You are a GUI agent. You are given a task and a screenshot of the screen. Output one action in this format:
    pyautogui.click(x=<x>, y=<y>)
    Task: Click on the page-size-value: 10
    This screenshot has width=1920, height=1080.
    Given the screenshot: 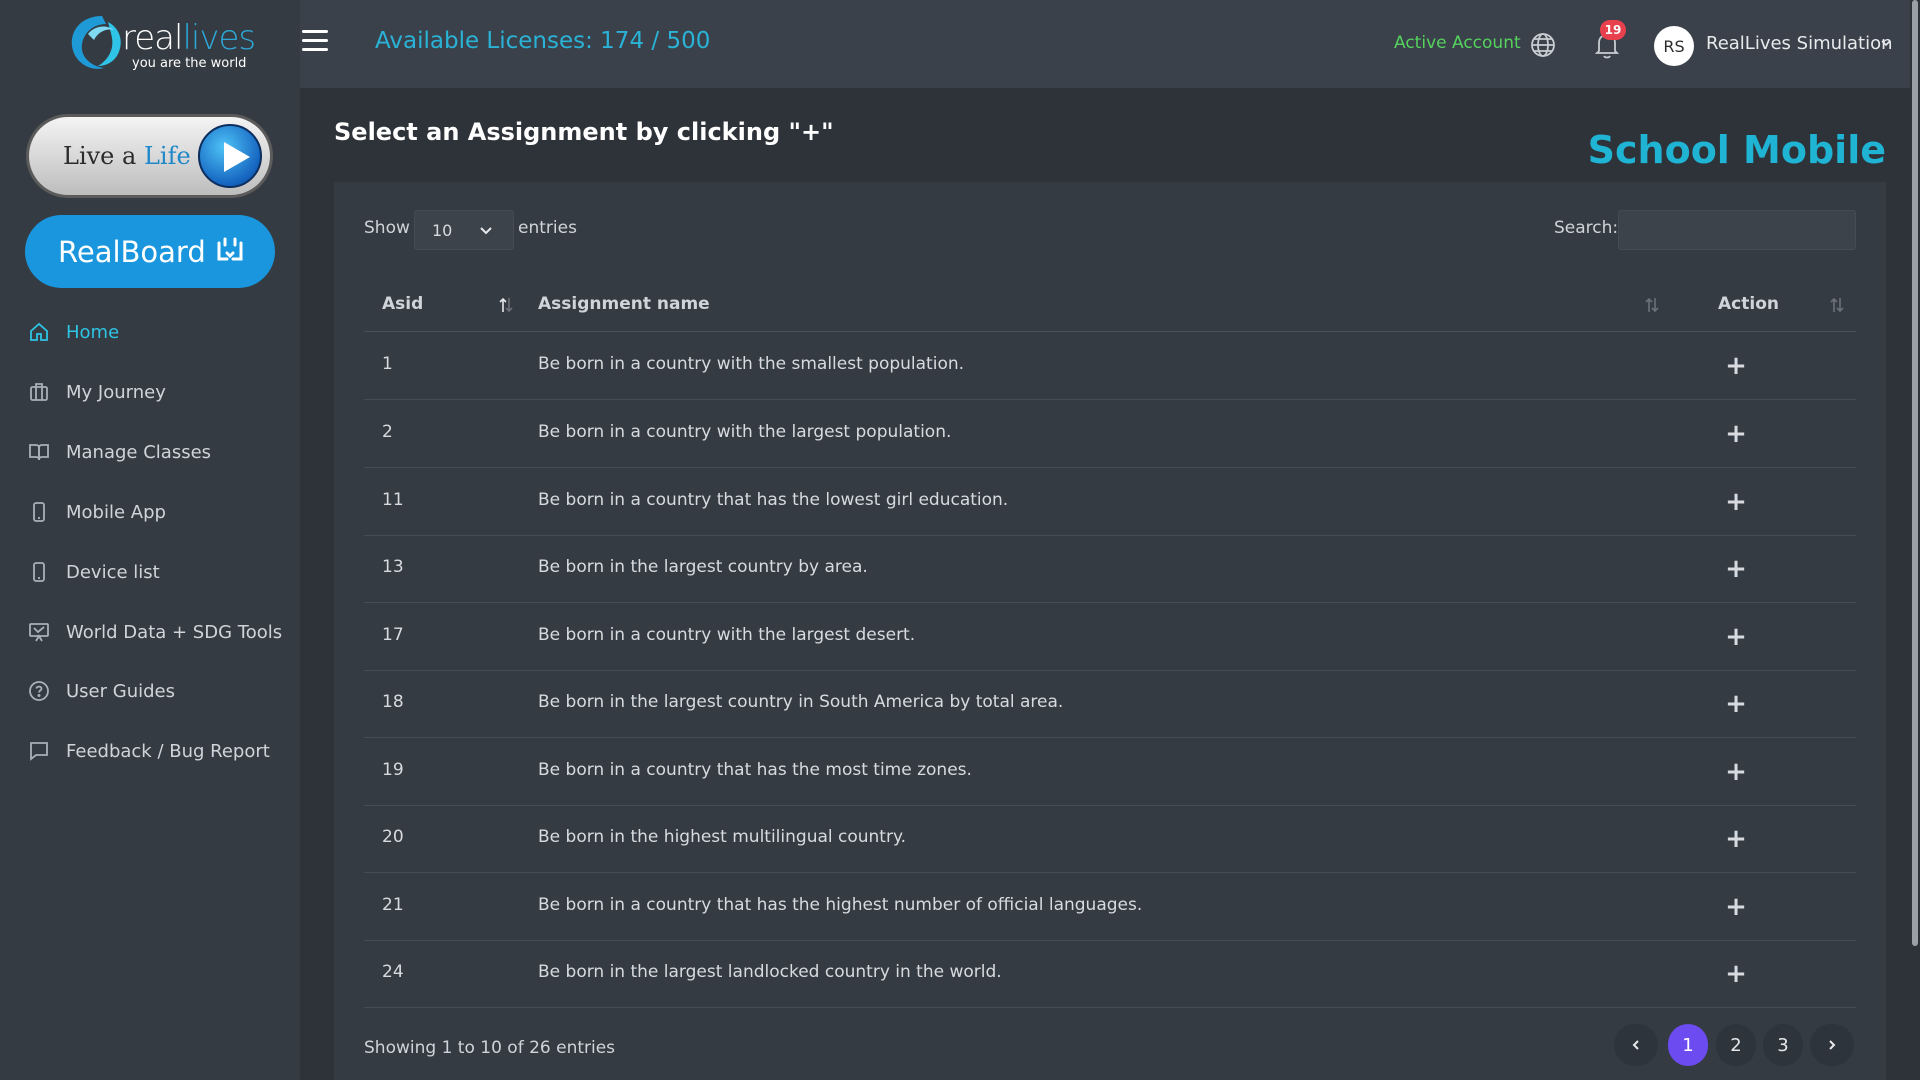 What is the action you would take?
    pyautogui.click(x=442, y=230)
    